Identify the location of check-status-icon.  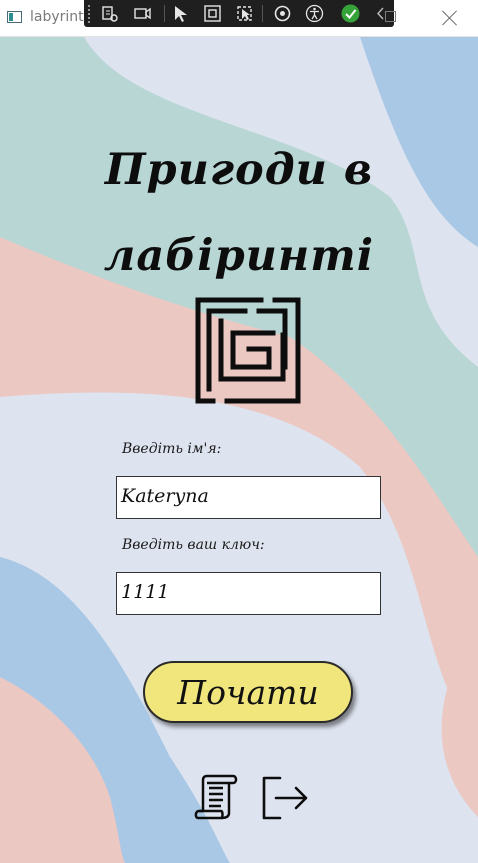
(350, 13).